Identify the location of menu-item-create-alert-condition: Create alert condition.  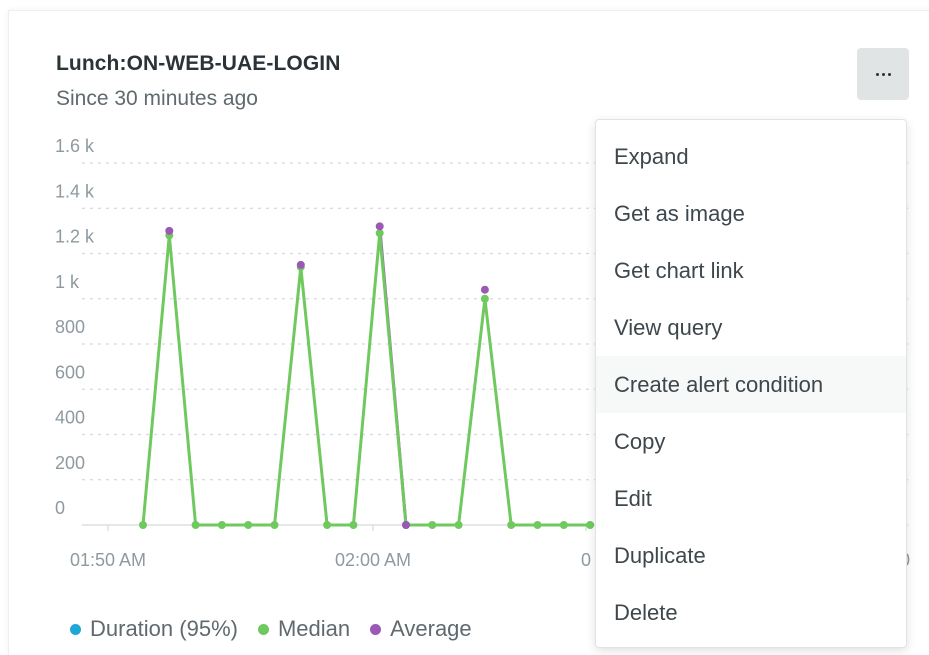
(751, 384).